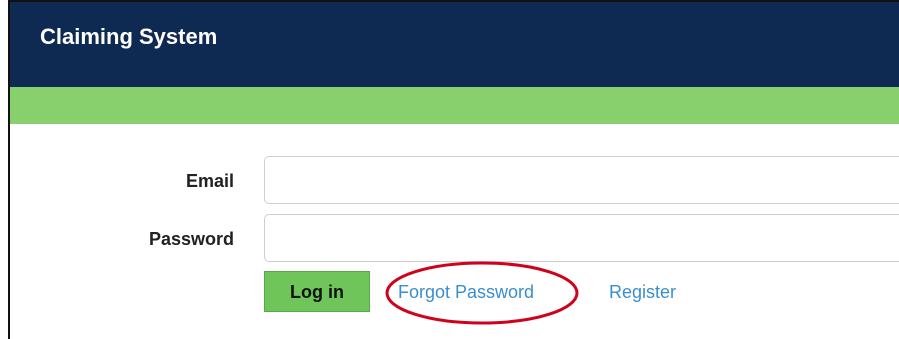 This screenshot has width=899, height=339. What do you see at coordinates (191, 239) in the screenshot?
I see `password-label: Password` at bounding box center [191, 239].